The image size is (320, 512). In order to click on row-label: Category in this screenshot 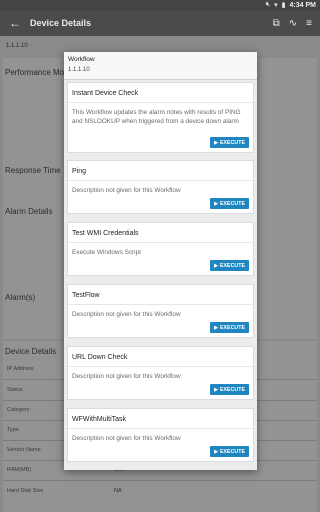, I will do `click(18, 410)`.